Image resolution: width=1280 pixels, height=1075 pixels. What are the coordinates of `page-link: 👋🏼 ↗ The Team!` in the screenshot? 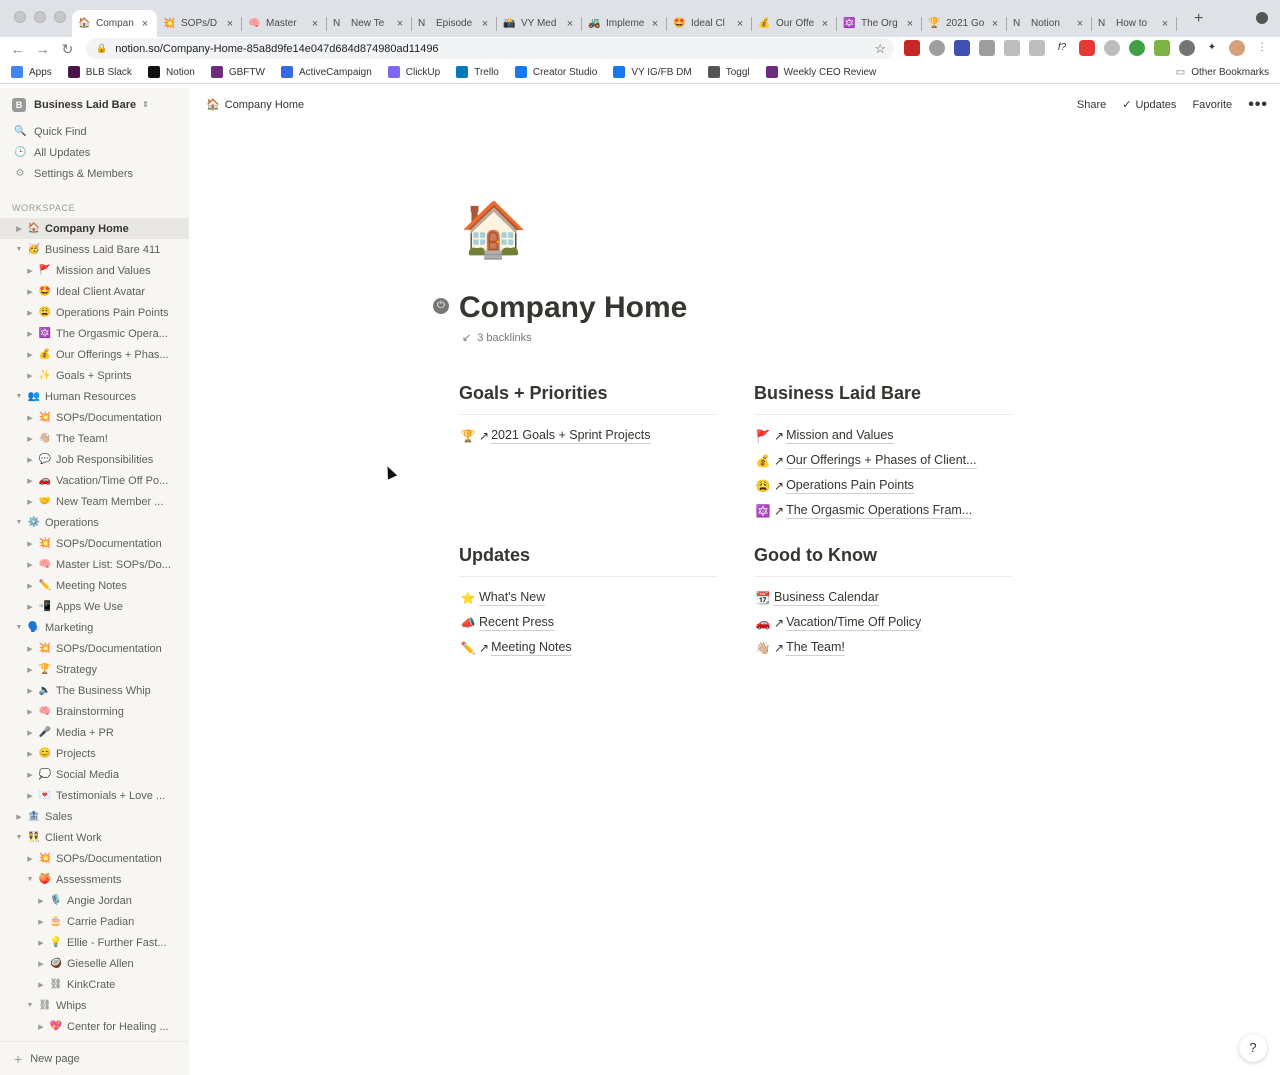 It's located at (883, 647).